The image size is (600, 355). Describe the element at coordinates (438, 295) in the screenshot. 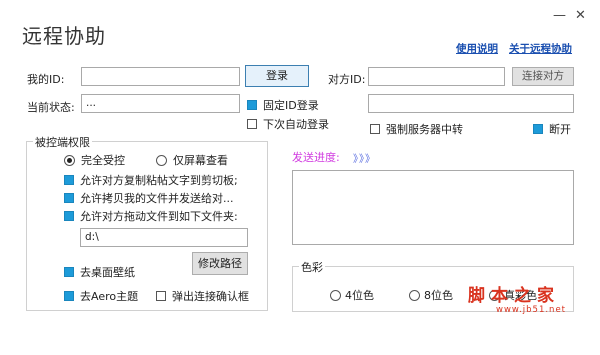

I see `color-8bit-label: 8位色` at that location.